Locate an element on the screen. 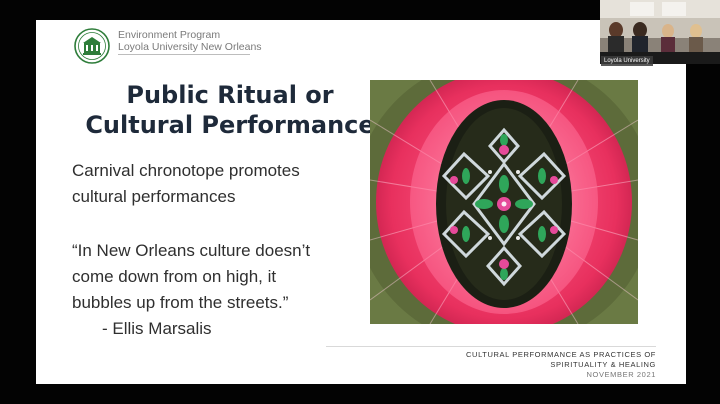 The width and height of the screenshot is (720, 404). footer-divider is located at coordinates (491, 346).